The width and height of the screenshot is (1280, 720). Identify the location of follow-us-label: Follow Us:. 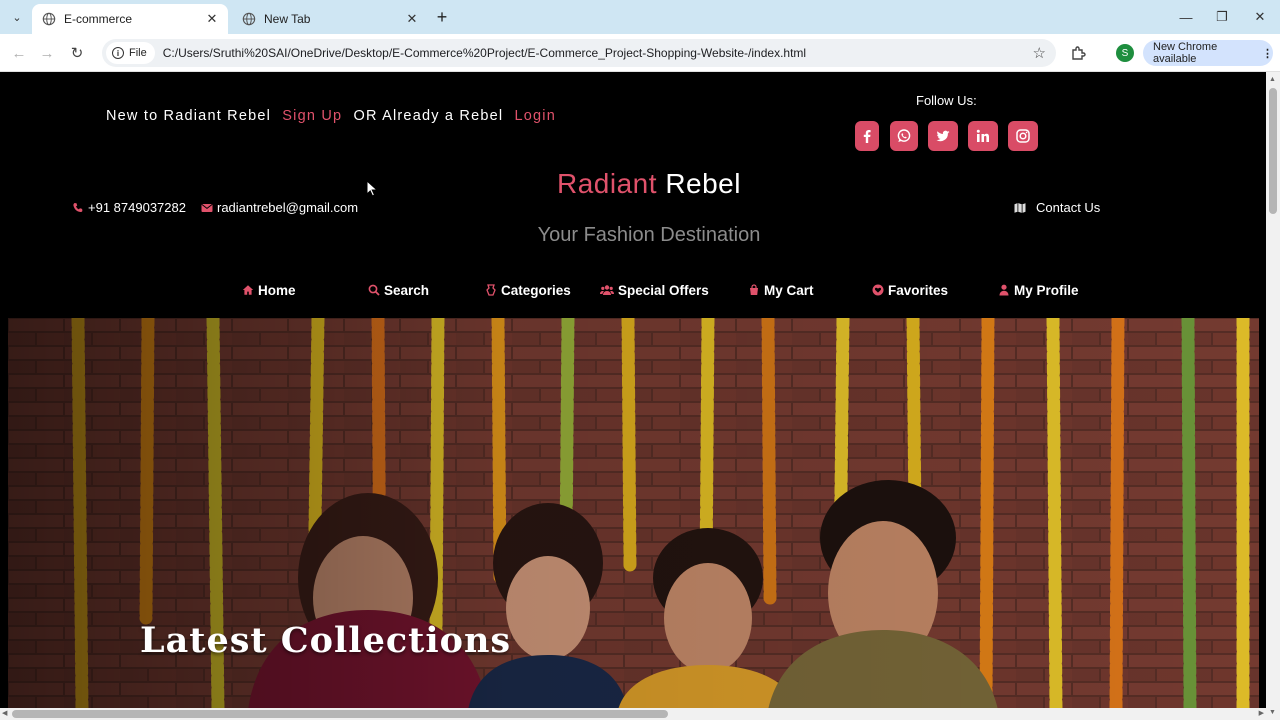
(946, 100).